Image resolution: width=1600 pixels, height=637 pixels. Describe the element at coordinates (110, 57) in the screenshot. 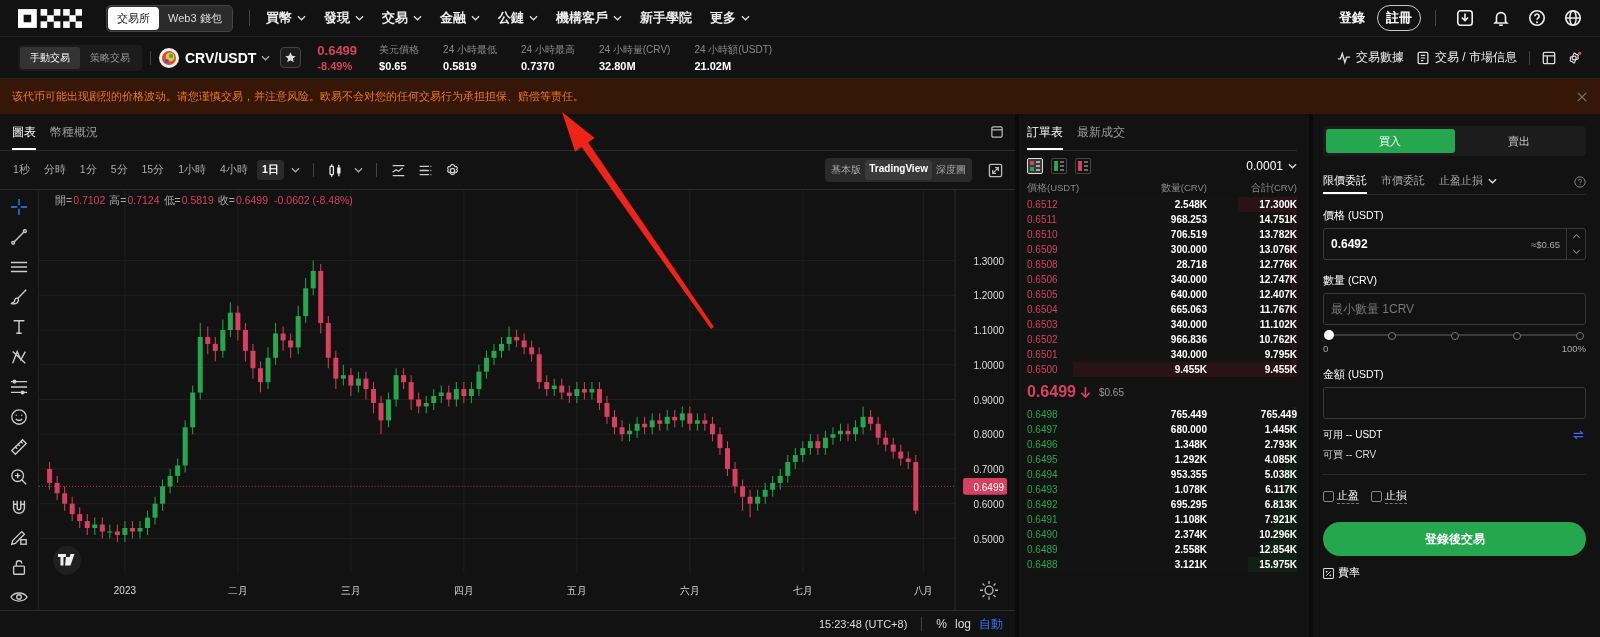

I see `trading-mode-tab: 策略交易` at that location.